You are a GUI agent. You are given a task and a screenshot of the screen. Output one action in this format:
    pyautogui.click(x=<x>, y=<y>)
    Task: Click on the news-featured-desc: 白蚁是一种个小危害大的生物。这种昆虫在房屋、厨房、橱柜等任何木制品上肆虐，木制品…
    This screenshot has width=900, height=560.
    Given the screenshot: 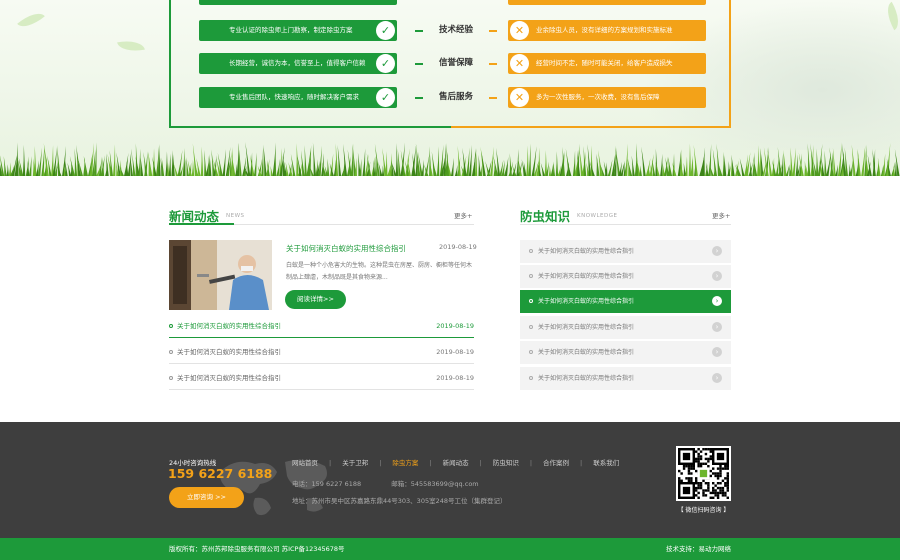 What is the action you would take?
    pyautogui.click(x=379, y=271)
    